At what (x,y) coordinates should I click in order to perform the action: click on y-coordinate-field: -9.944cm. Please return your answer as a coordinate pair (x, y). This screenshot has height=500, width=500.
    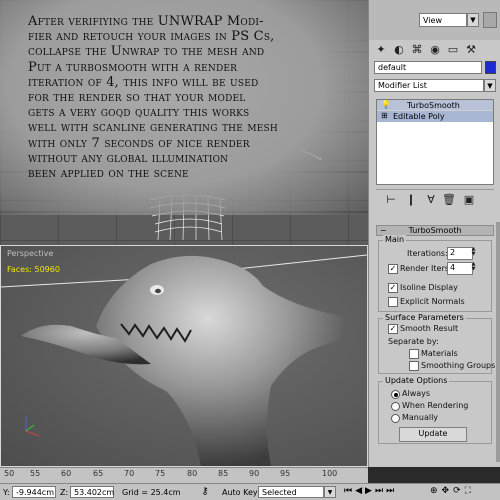
    Looking at the image, I should click on (34, 492).